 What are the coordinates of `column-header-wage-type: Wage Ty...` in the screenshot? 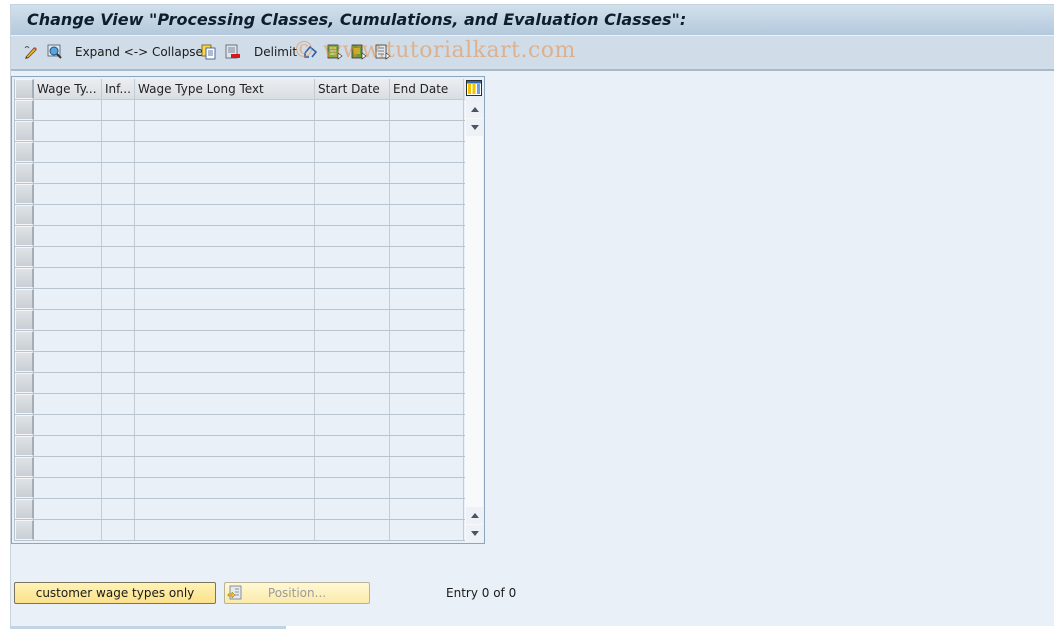 It's located at (68, 89).